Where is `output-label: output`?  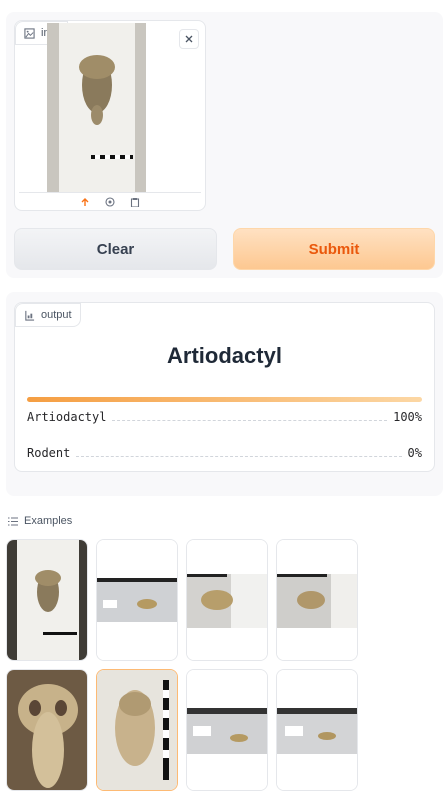 output-label: output is located at coordinates (48, 315).